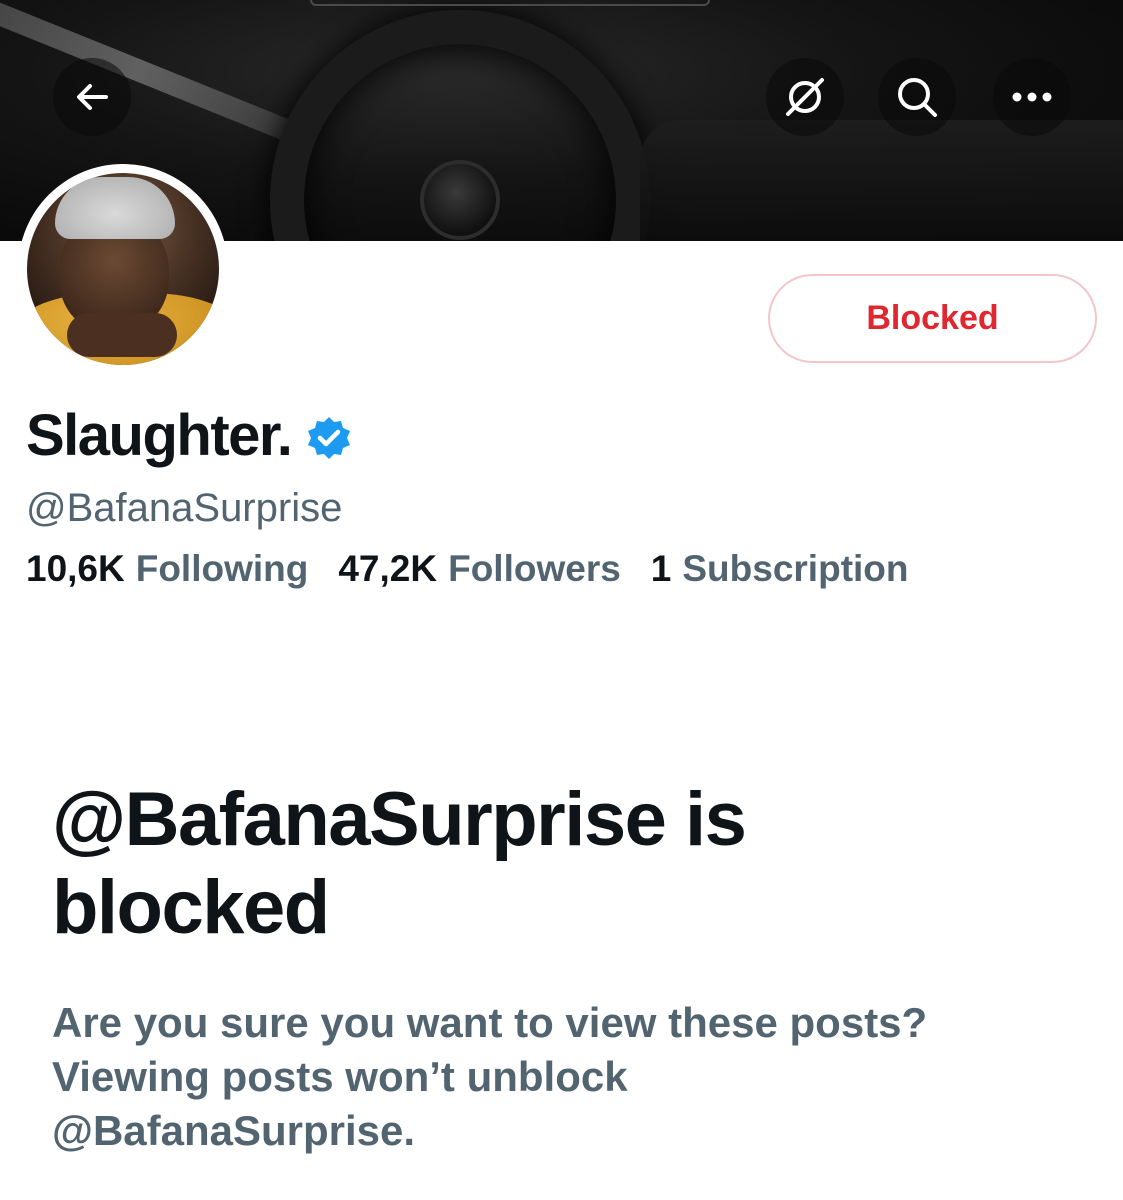 This screenshot has height=1200, width=1123. I want to click on display-name-row: Slaughter., so click(189, 435).